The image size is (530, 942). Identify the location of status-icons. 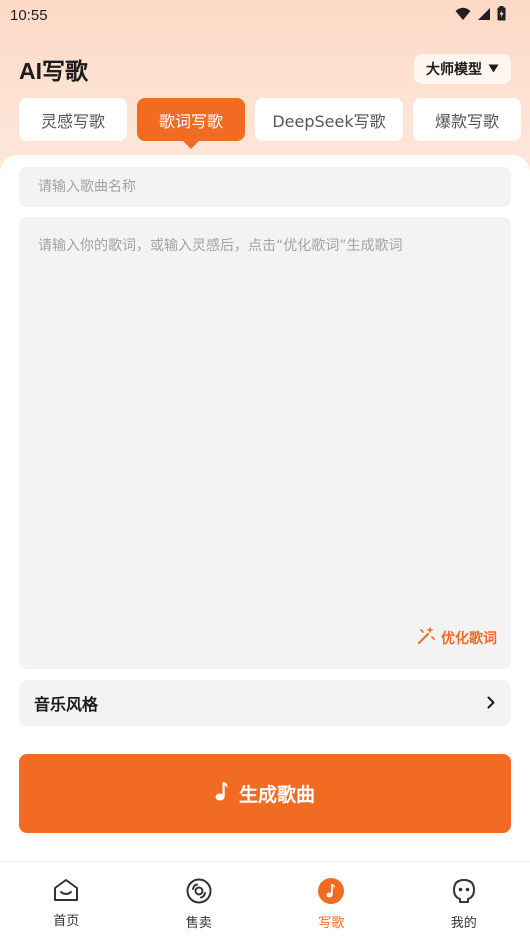
(480, 15).